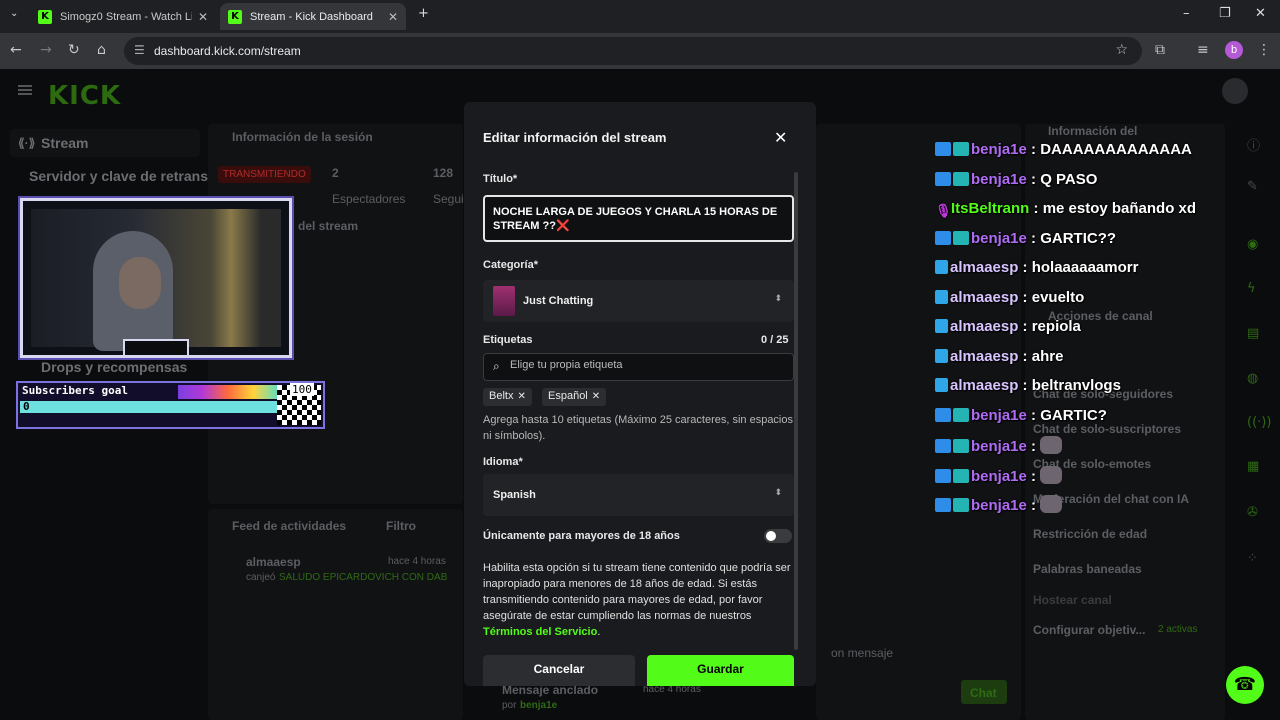 This screenshot has height=720, width=1280. I want to click on language-select: Spanish ⬍, so click(638, 495).